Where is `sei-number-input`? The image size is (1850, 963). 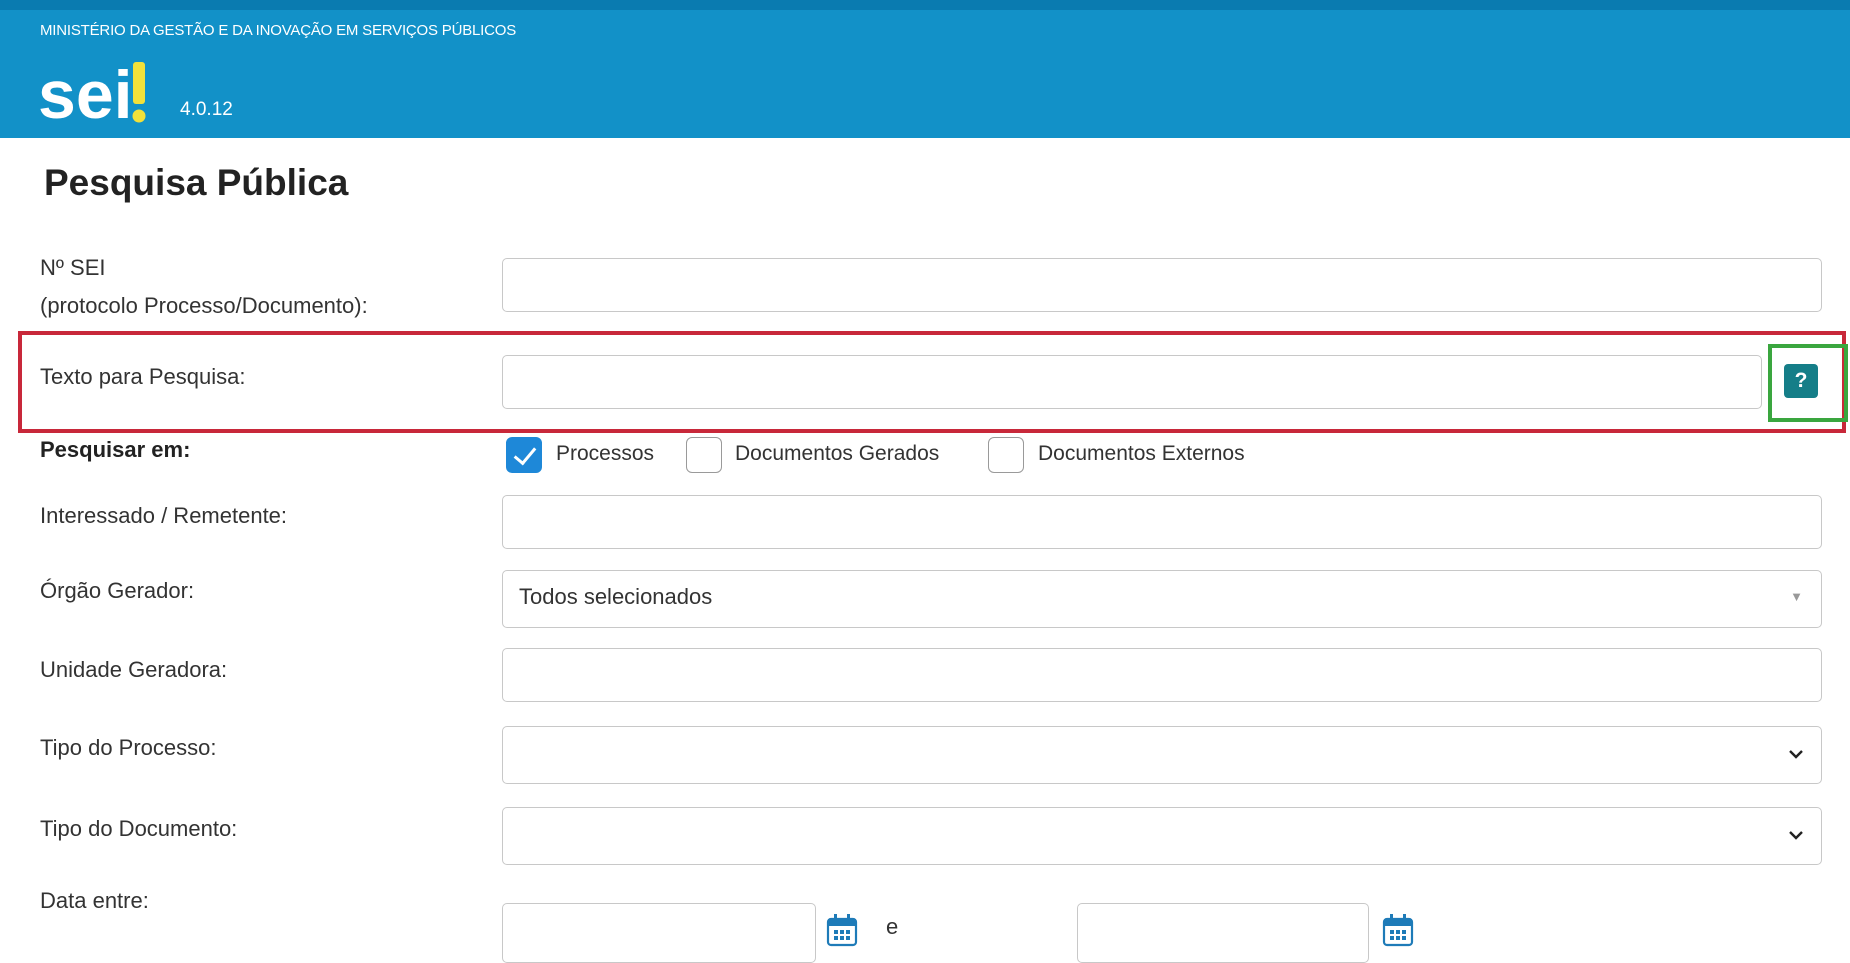
sei-number-input is located at coordinates (1162, 285).